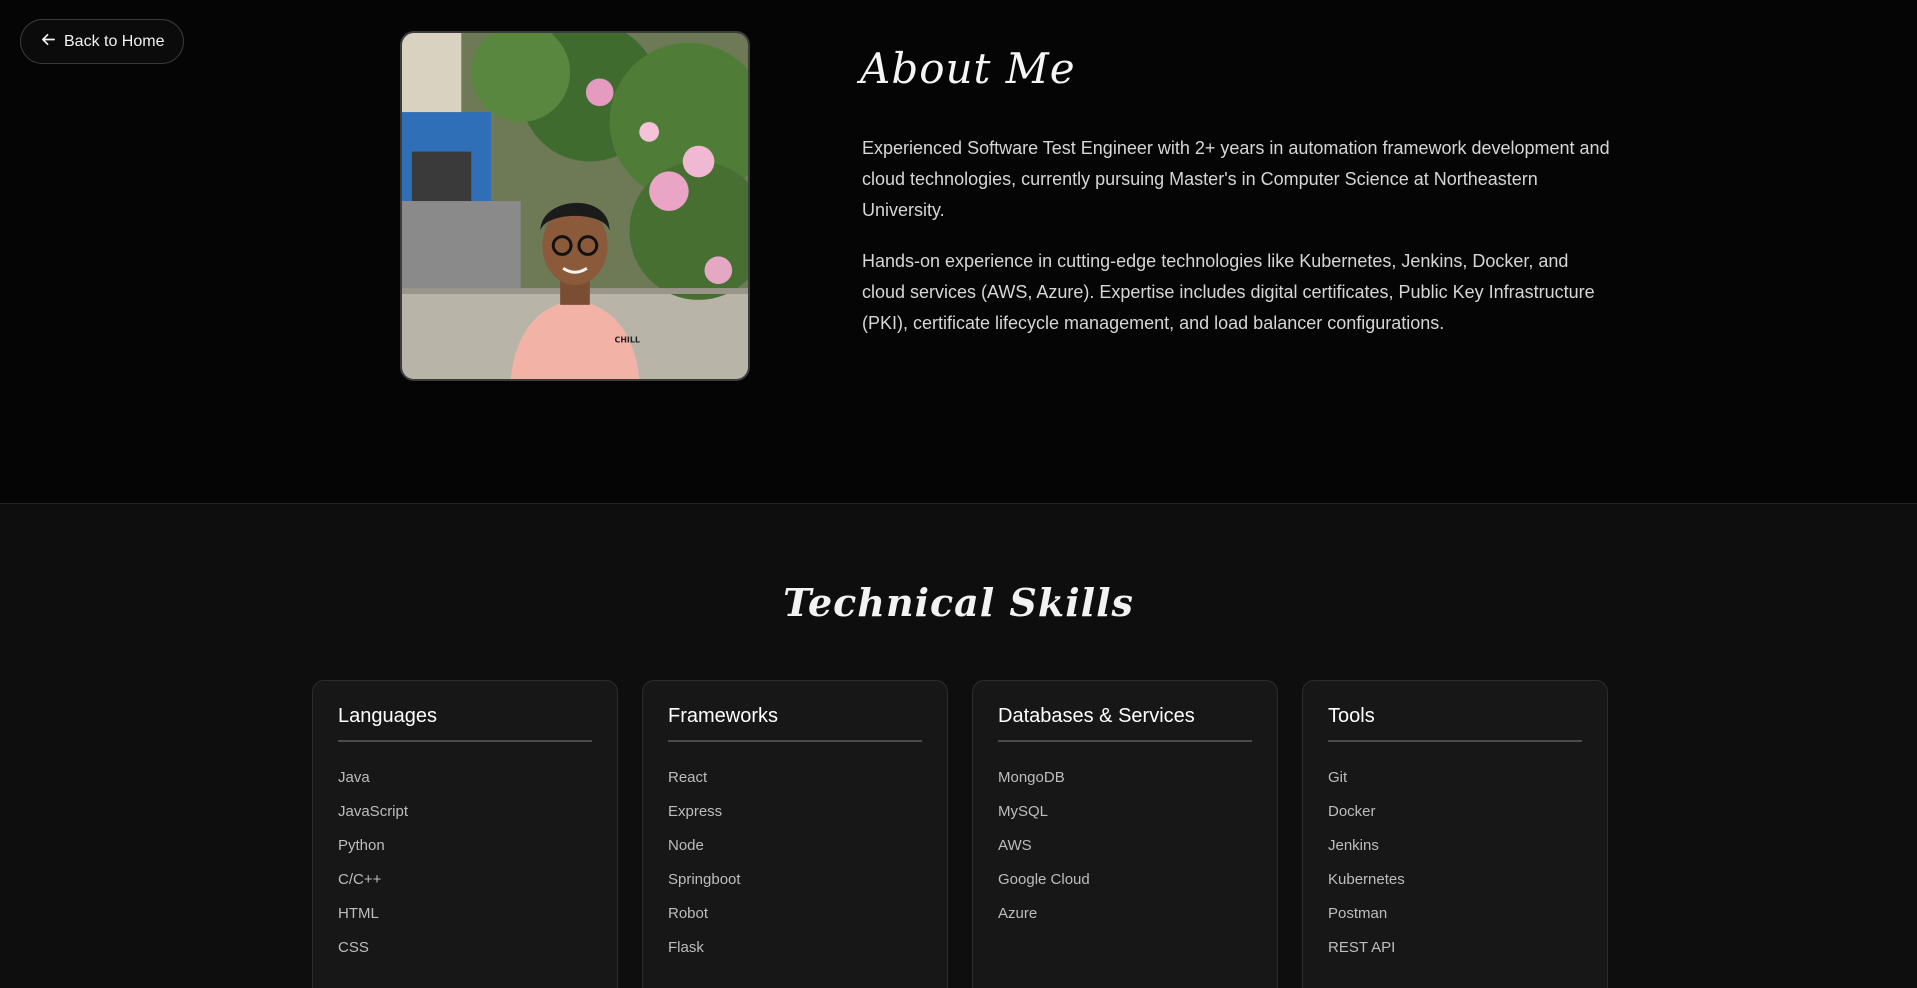  What do you see at coordinates (1044, 879) in the screenshot?
I see `skill-item: Google Cloud` at bounding box center [1044, 879].